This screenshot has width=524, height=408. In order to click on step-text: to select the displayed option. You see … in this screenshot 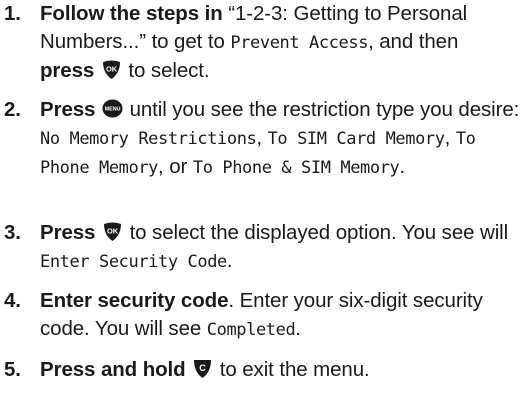, I will do `click(316, 232)`.